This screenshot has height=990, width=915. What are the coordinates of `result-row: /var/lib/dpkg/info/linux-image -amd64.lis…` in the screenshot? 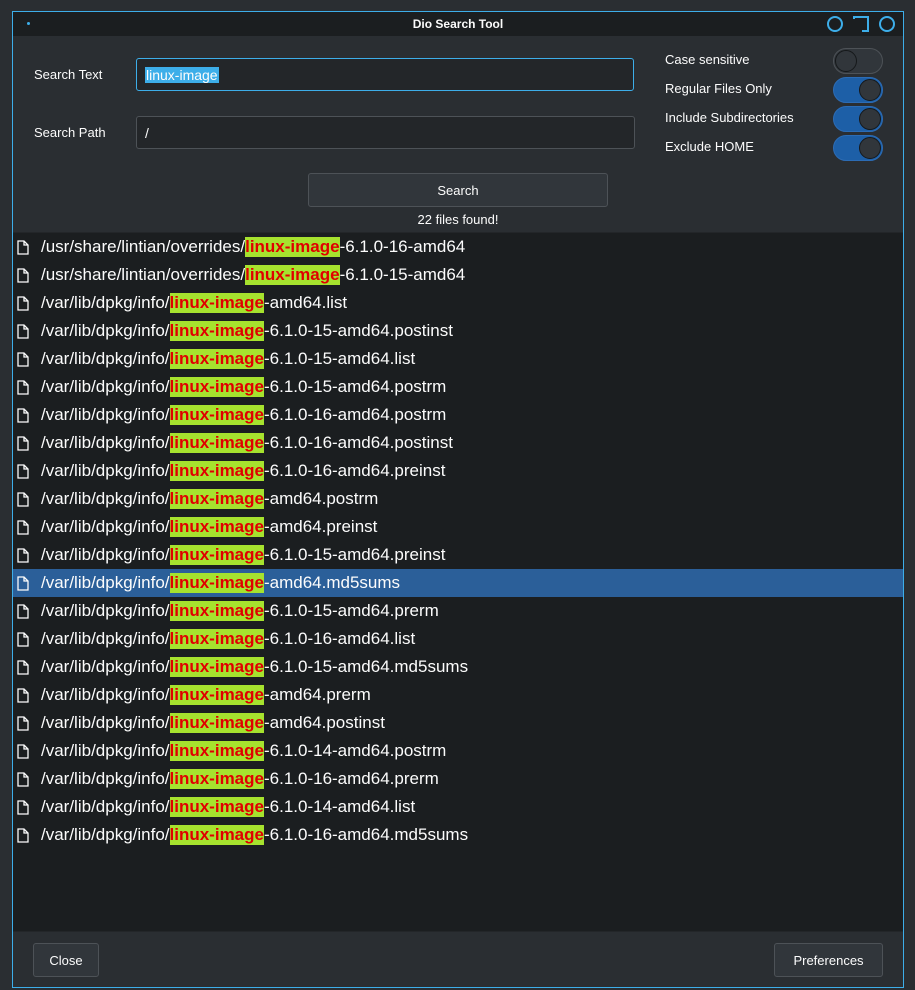 It's located at (458, 303).